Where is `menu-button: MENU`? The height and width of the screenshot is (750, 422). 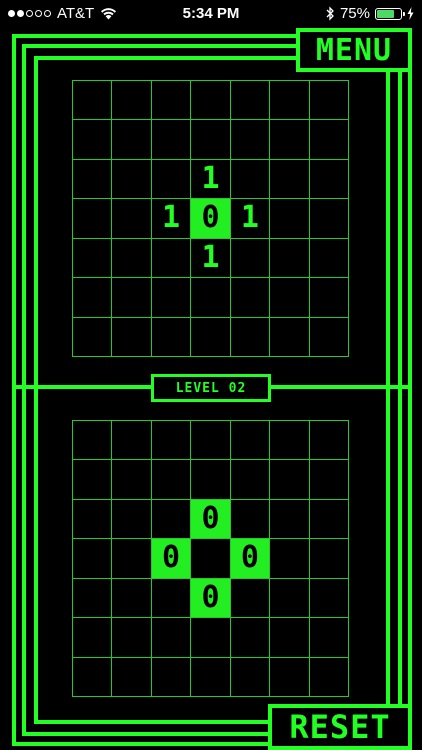 menu-button: MENU is located at coordinates (354, 50).